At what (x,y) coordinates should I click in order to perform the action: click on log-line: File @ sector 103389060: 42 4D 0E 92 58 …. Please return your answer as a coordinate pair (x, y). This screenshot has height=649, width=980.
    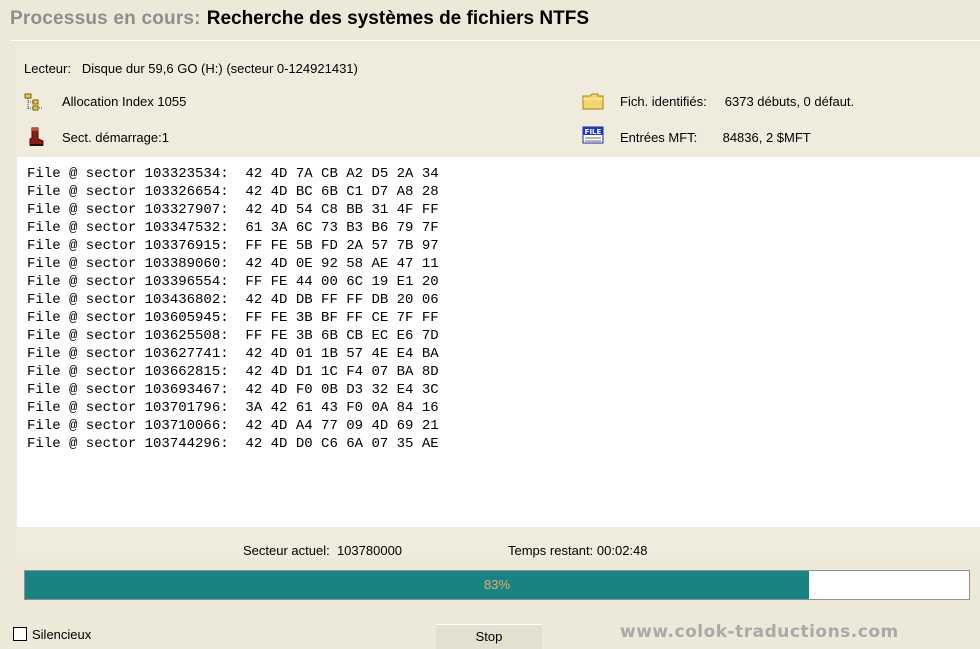
    Looking at the image, I should click on (233, 264).